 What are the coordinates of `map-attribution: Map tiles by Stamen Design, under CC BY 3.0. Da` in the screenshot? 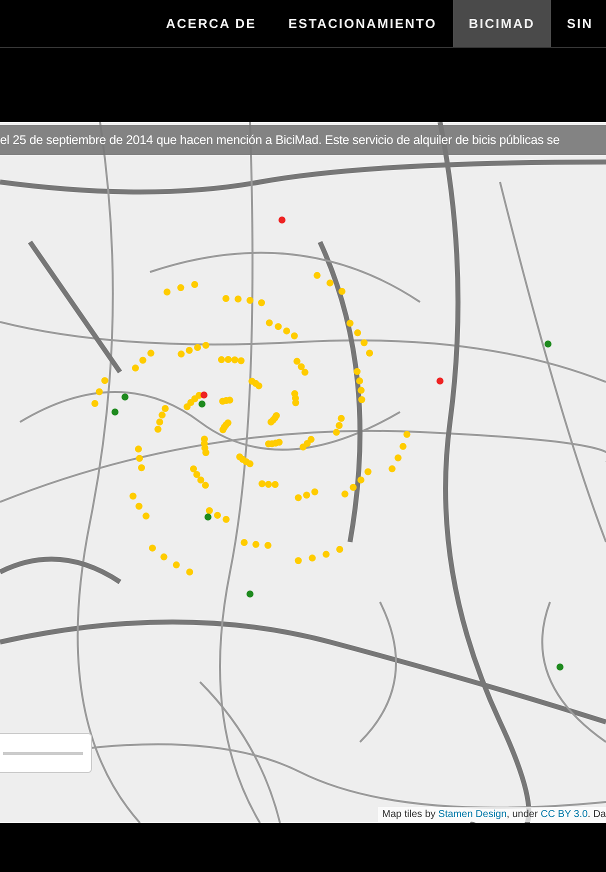 It's located at (492, 814).